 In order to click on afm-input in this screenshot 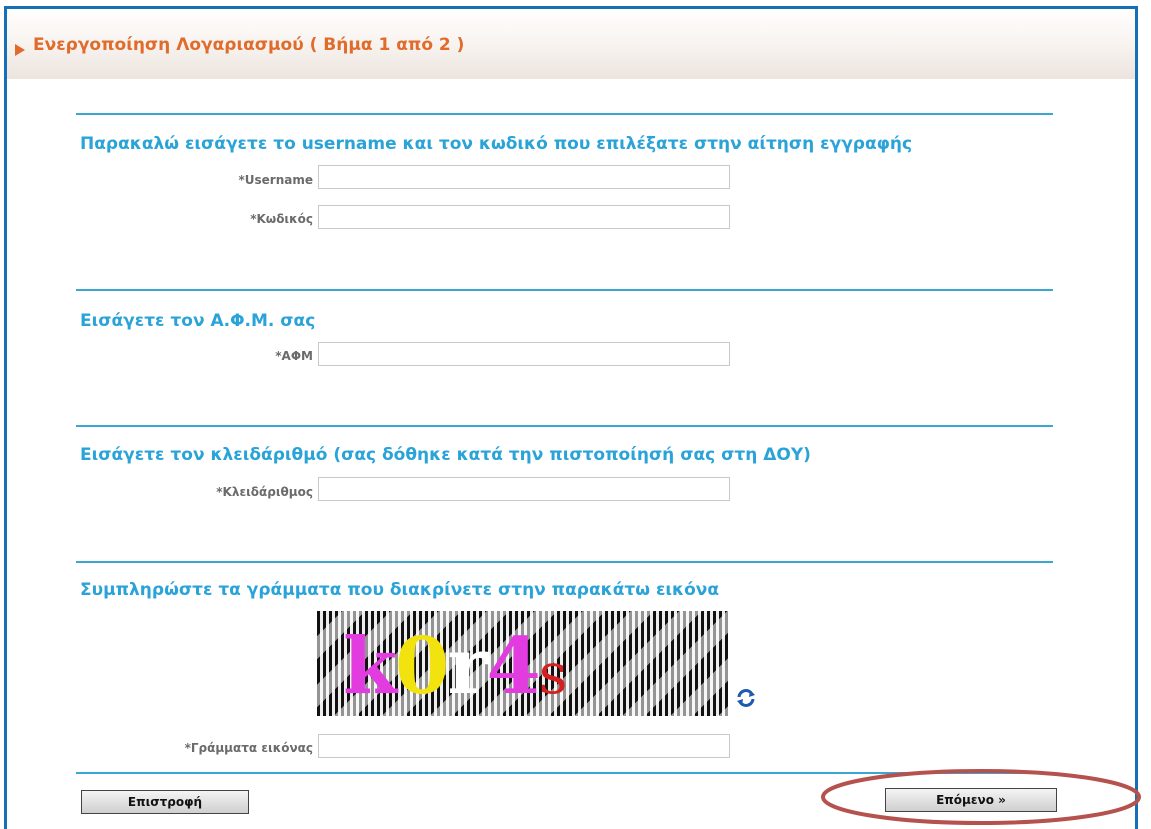, I will do `click(524, 354)`.